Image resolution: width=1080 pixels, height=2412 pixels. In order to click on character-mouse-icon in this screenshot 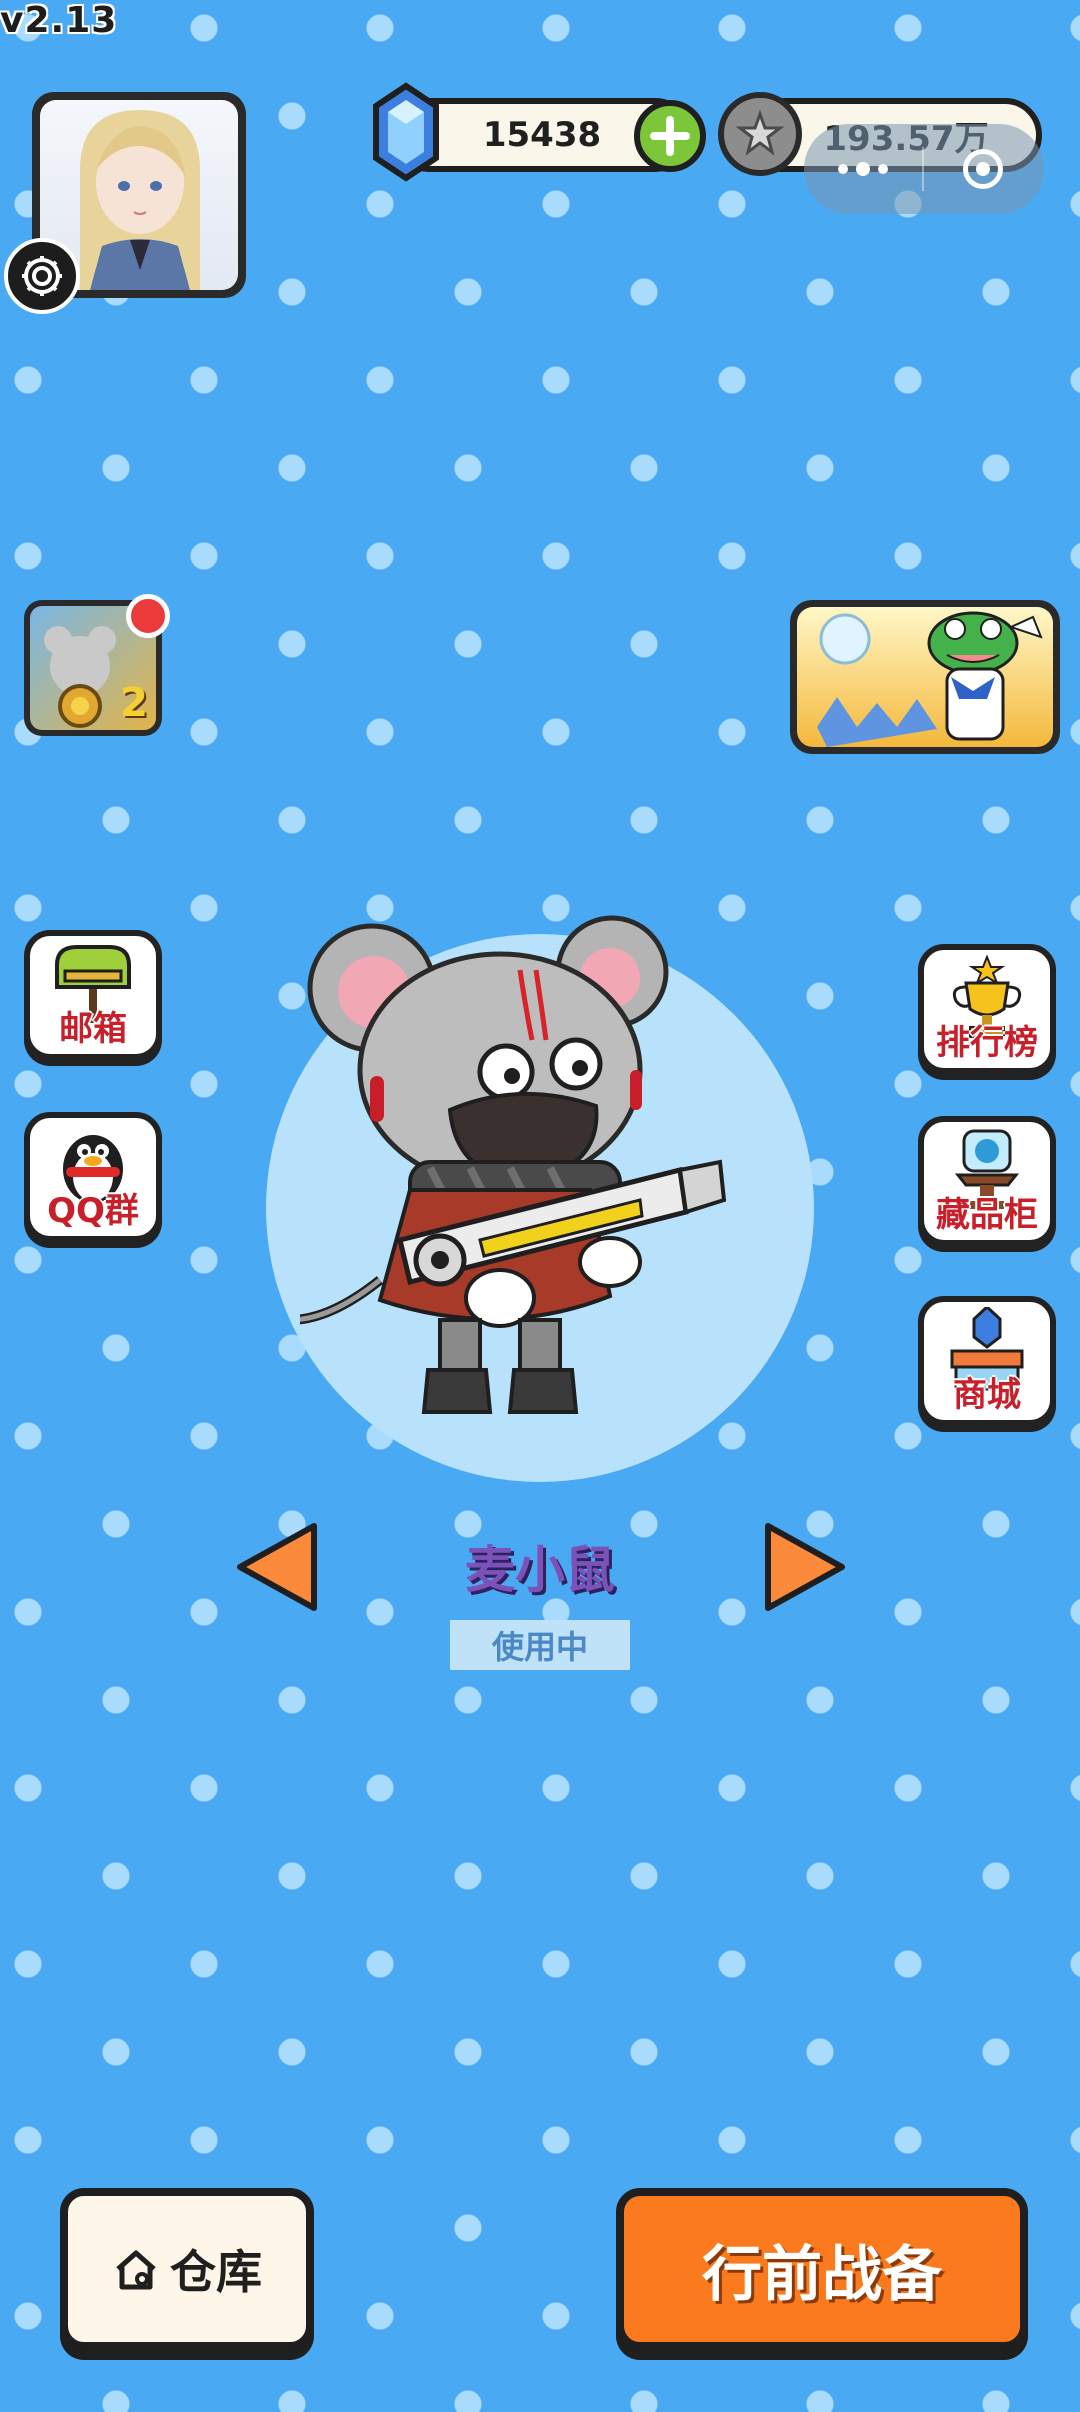, I will do `click(534, 1170)`.